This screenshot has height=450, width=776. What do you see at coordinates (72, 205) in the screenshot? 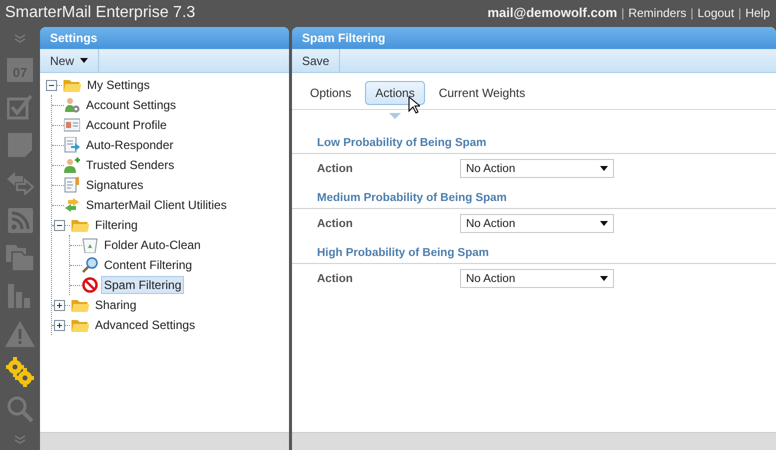
I see `swap-arrows-icon` at bounding box center [72, 205].